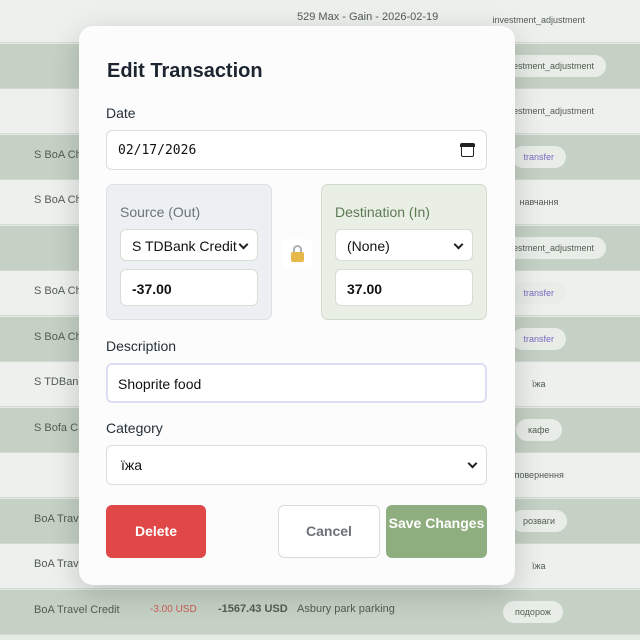  I want to click on cancel-button: Cancel, so click(329, 531).